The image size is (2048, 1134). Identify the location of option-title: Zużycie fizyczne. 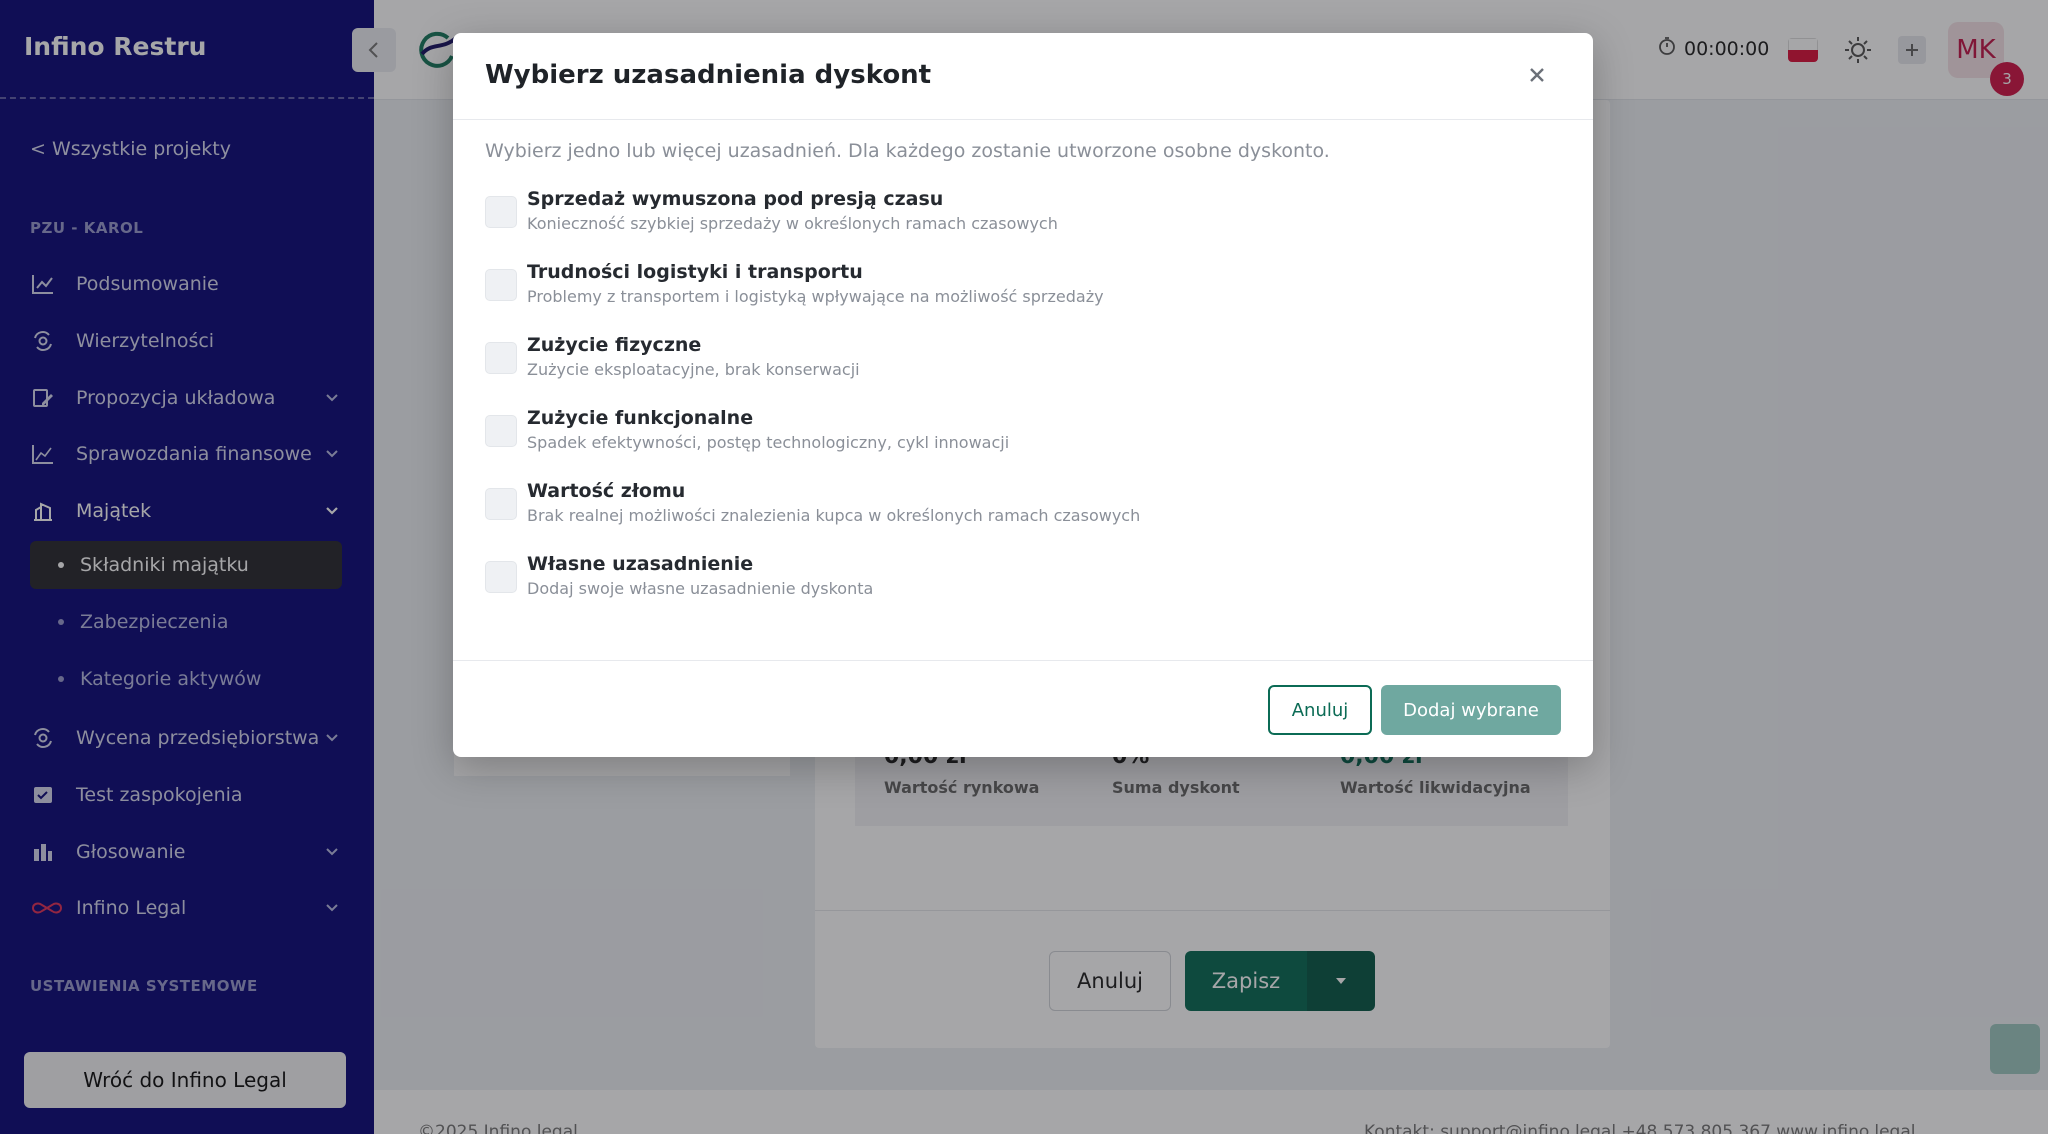
(614, 345).